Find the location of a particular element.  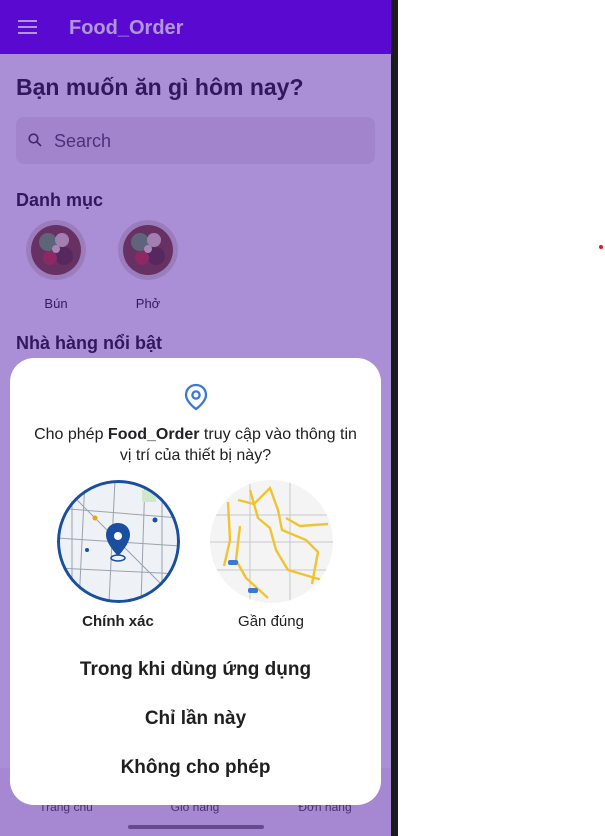

location-pin-icon is located at coordinates (196, 397).